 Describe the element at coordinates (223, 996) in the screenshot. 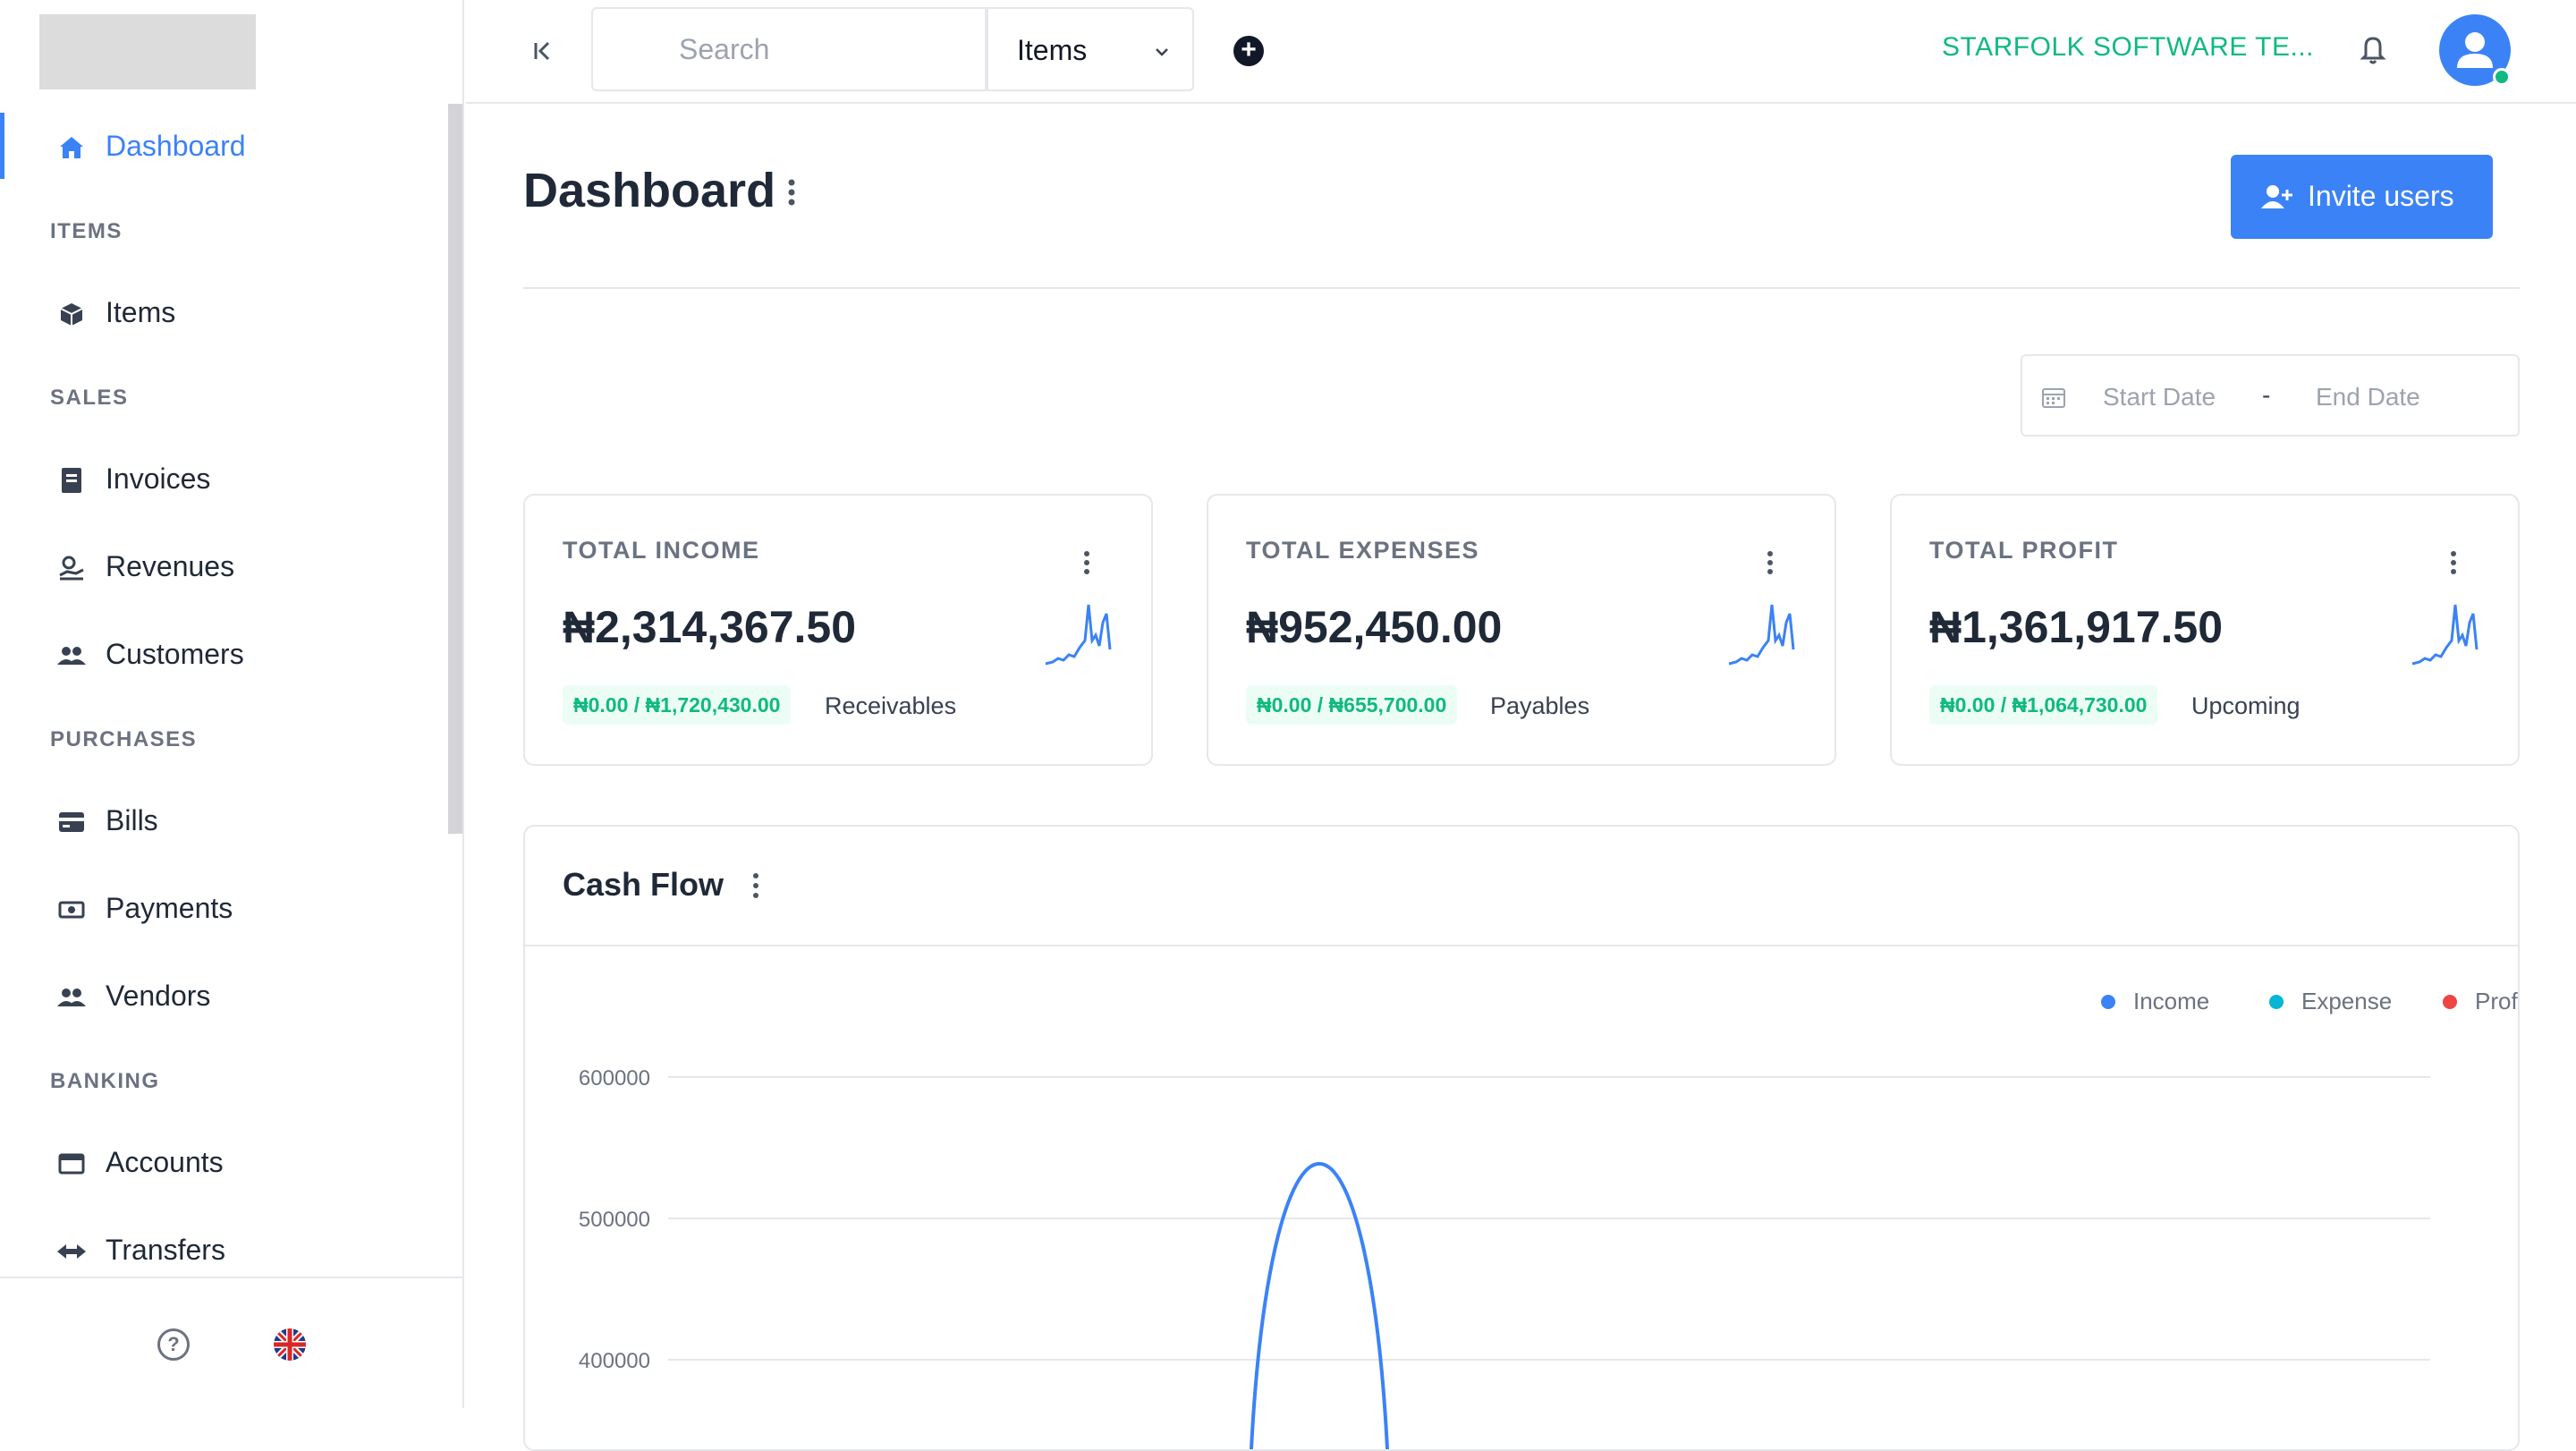

I see `sidebar-item-vendors: Vendors` at that location.